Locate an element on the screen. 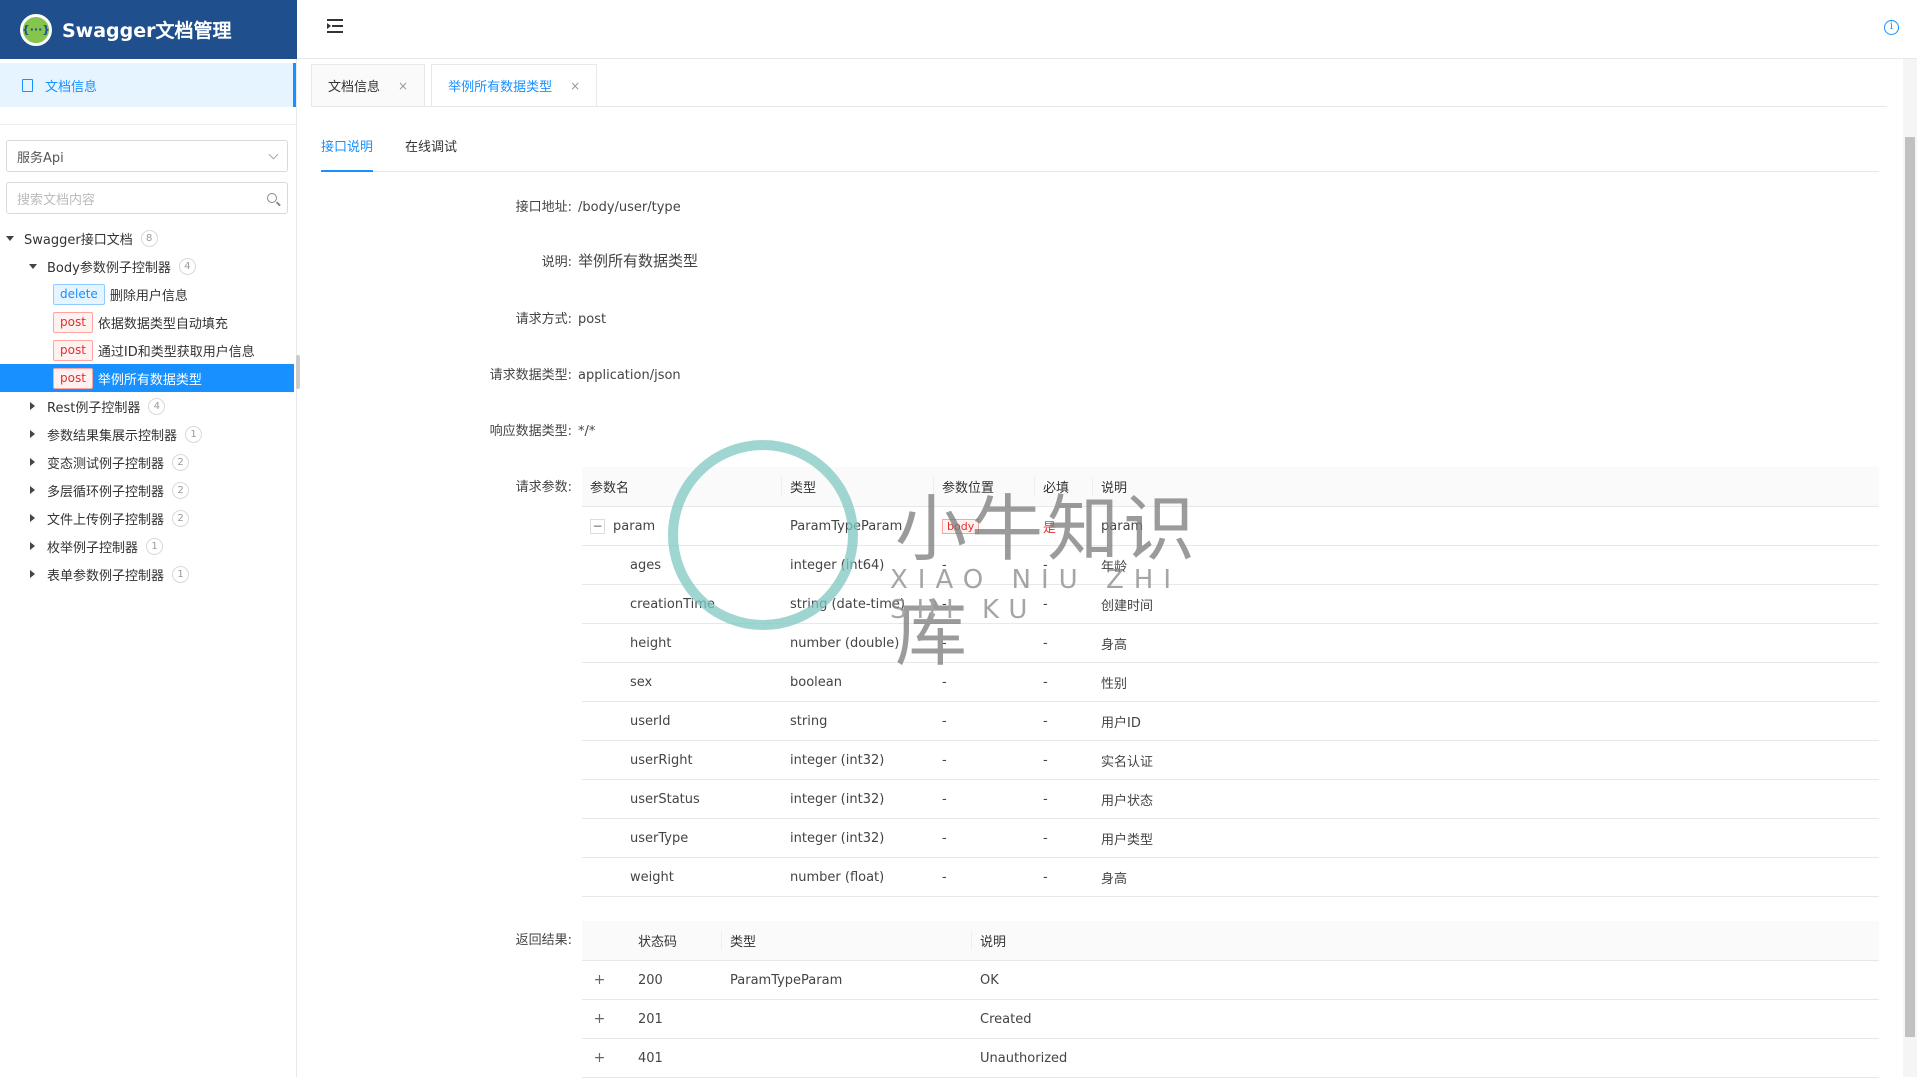  tree-node-group: 表单参数例子控制器 1 is located at coordinates (148, 574).